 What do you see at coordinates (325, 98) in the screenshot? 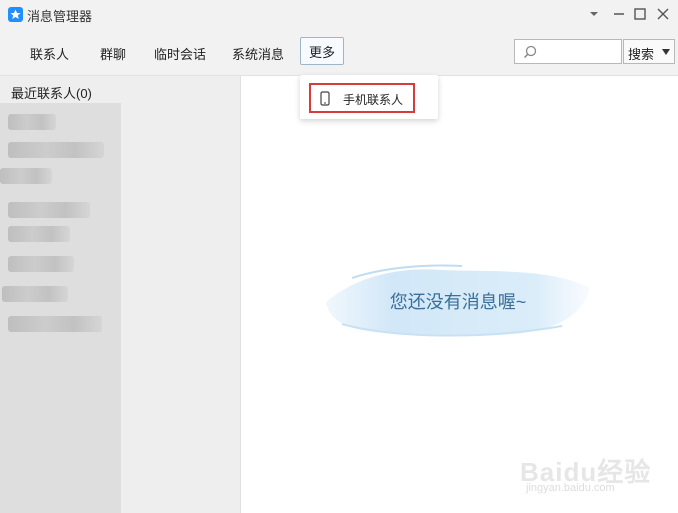
I see `phone-icon` at bounding box center [325, 98].